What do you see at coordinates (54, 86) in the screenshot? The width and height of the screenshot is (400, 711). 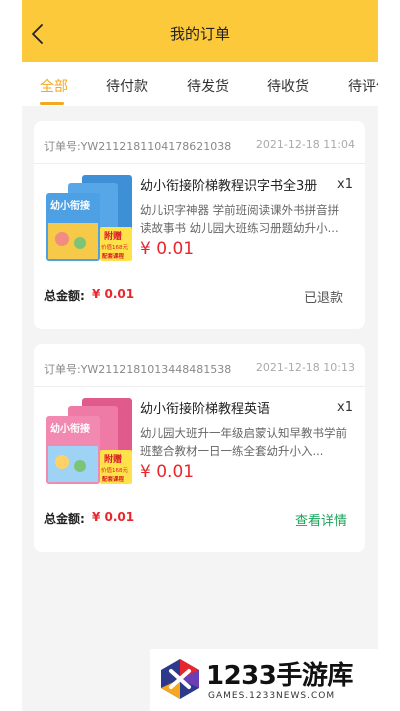 I see `tab-all: 全部` at bounding box center [54, 86].